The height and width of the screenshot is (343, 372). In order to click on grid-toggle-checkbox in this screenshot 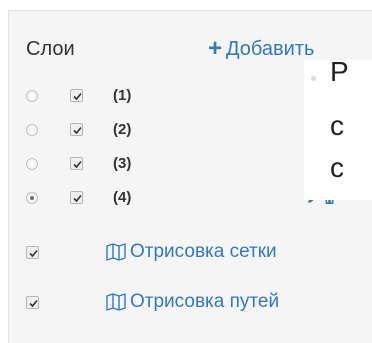, I will do `click(32, 252)`.